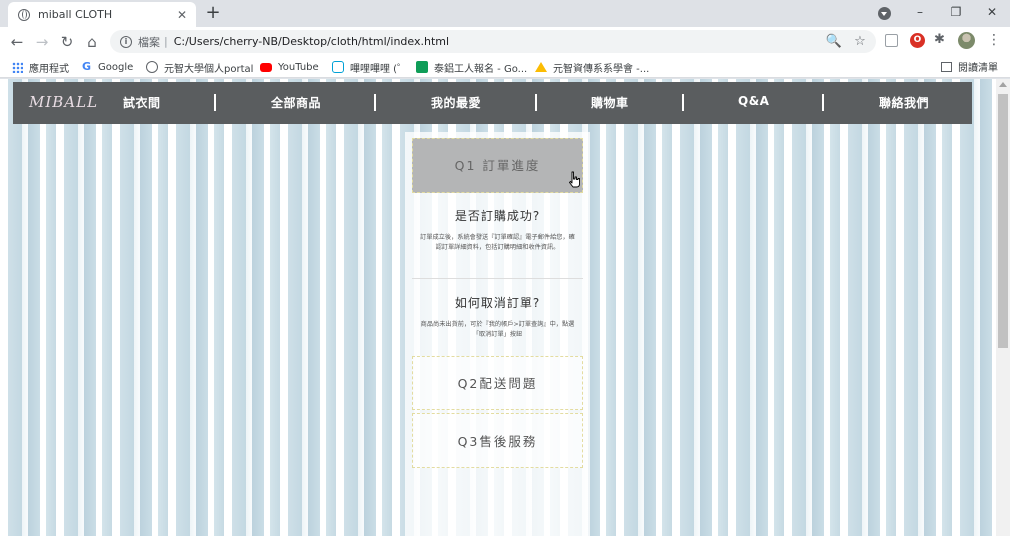 This screenshot has width=1010, height=536. What do you see at coordinates (67, 42) in the screenshot?
I see `reload-button: ↻` at bounding box center [67, 42].